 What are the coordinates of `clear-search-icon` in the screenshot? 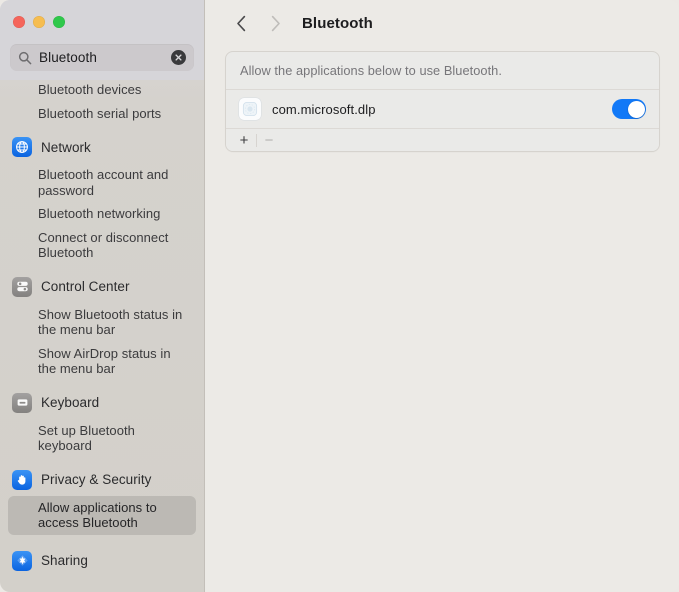 It's located at (178, 57).